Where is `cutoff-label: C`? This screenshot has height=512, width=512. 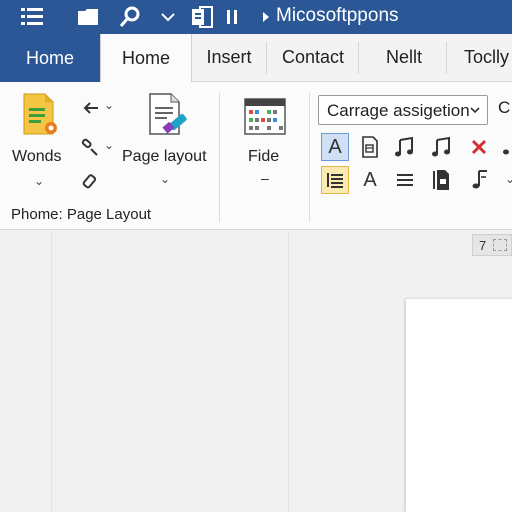
cutoff-label: C is located at coordinates (504, 107).